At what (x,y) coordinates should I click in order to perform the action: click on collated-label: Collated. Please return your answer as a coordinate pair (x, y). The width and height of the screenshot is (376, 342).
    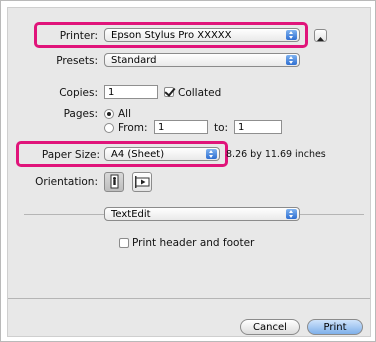
    Looking at the image, I should click on (200, 93).